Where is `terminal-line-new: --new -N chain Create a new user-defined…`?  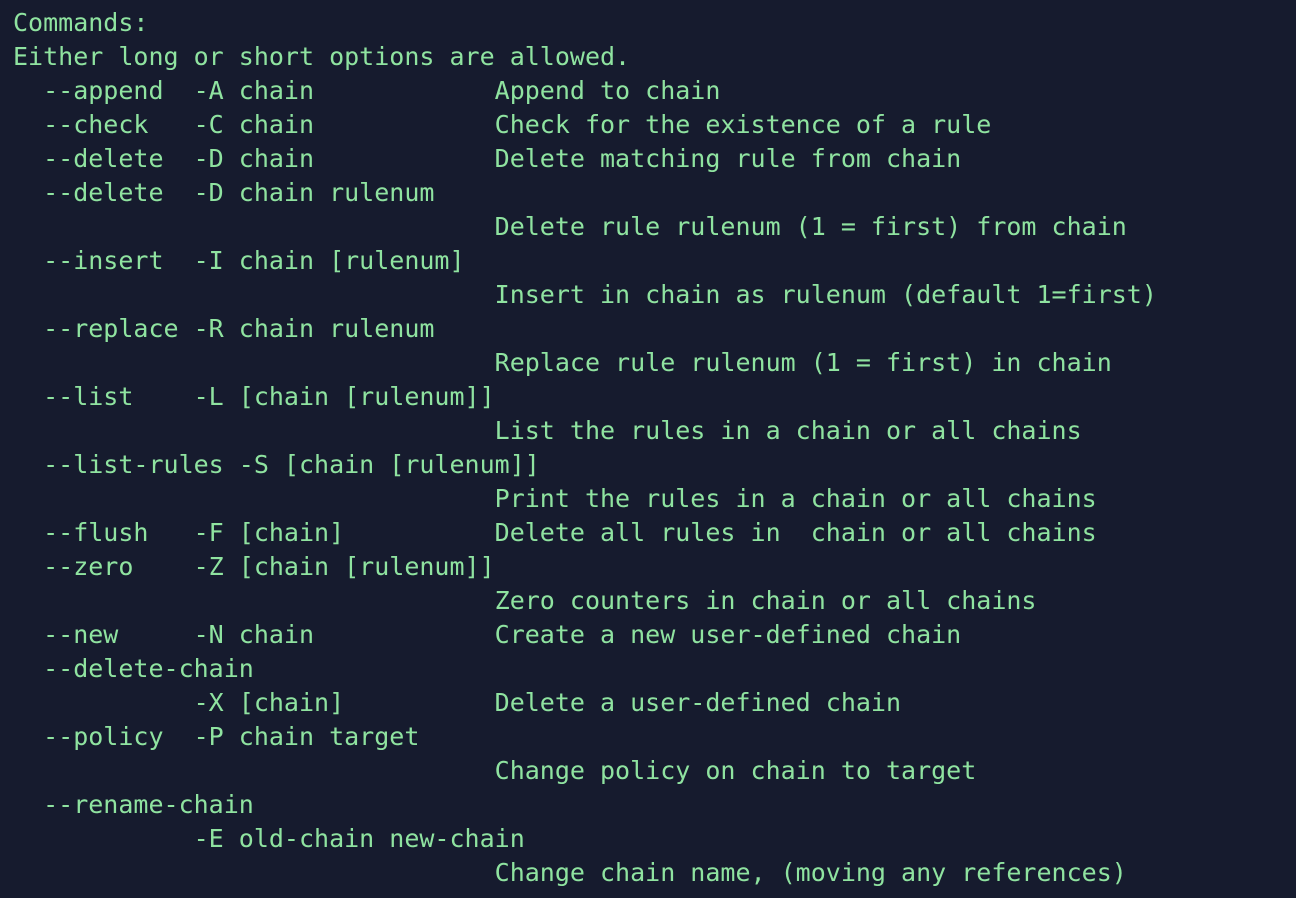 terminal-line-new: --new -N chain Create a new user-defined… is located at coordinates (487, 634).